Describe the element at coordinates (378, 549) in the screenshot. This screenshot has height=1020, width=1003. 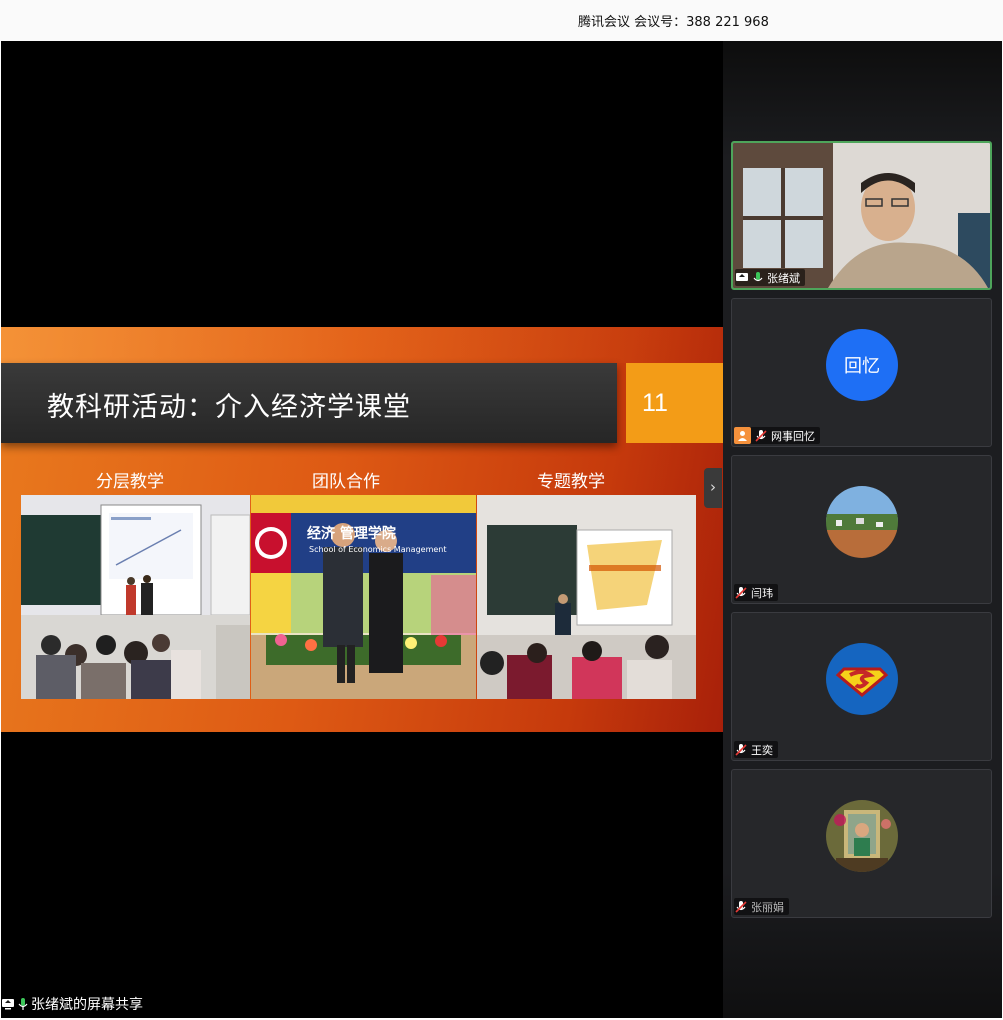
I see `banner-subtext: School of Economics Management` at that location.